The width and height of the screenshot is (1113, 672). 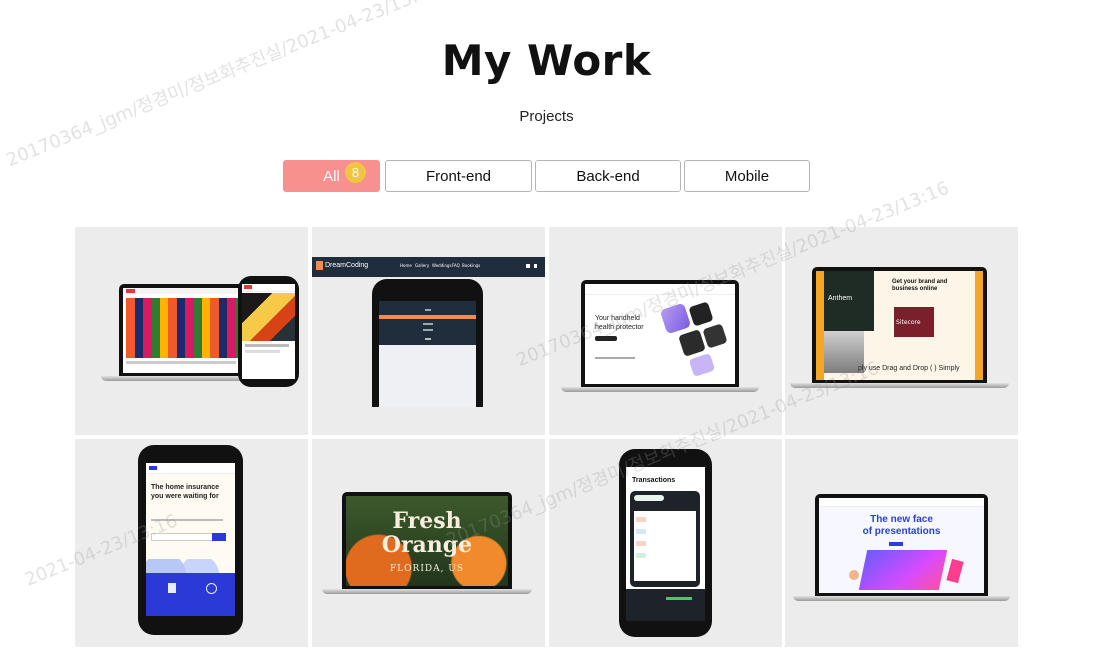 What do you see at coordinates (347, 265) in the screenshot?
I see `dreamcoding-brand: DreamCoding` at bounding box center [347, 265].